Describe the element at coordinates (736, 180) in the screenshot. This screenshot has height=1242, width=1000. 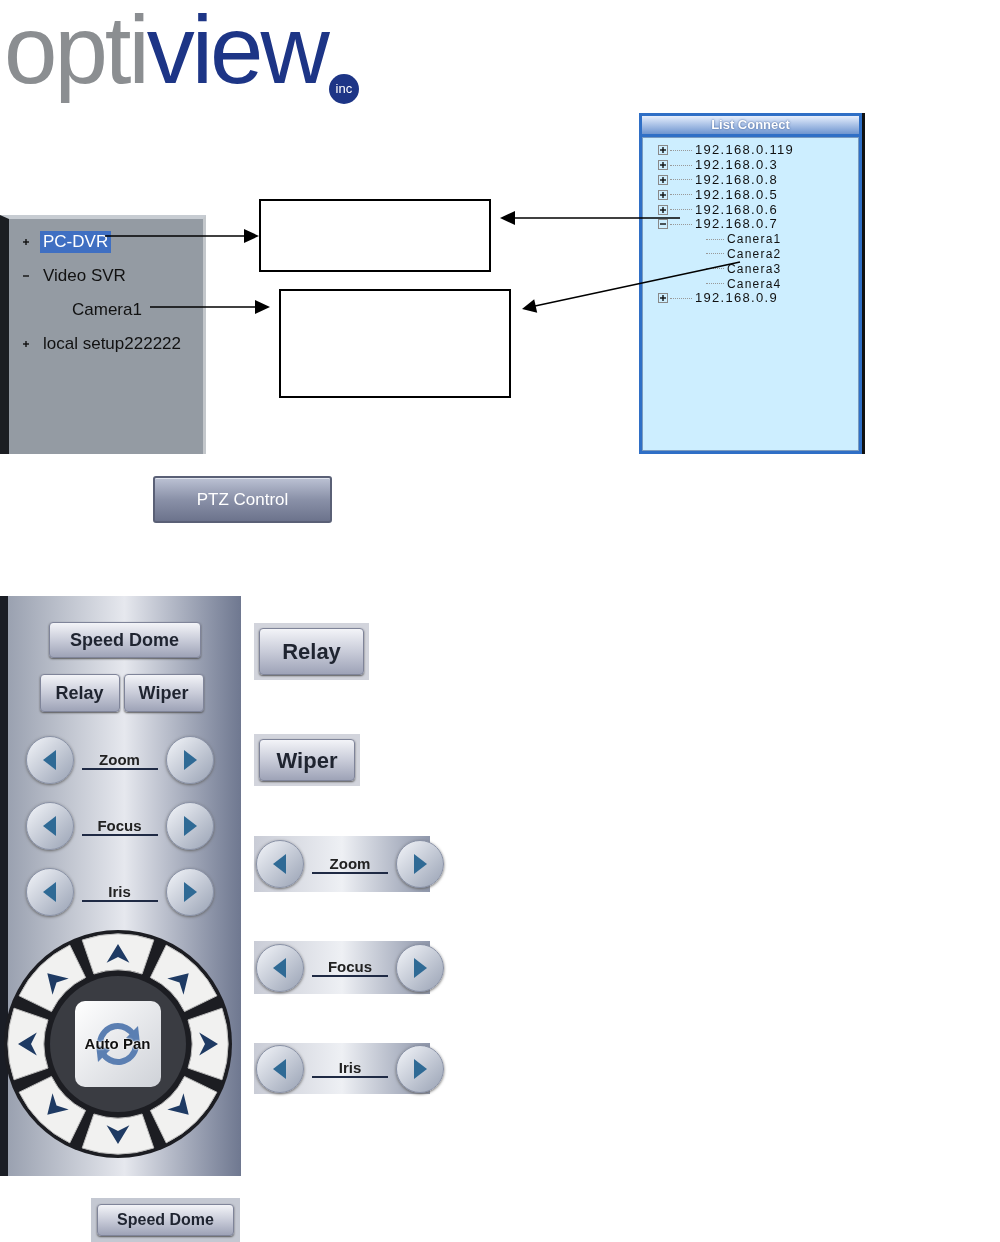
I see `tree-item: 192.168.0.8` at that location.